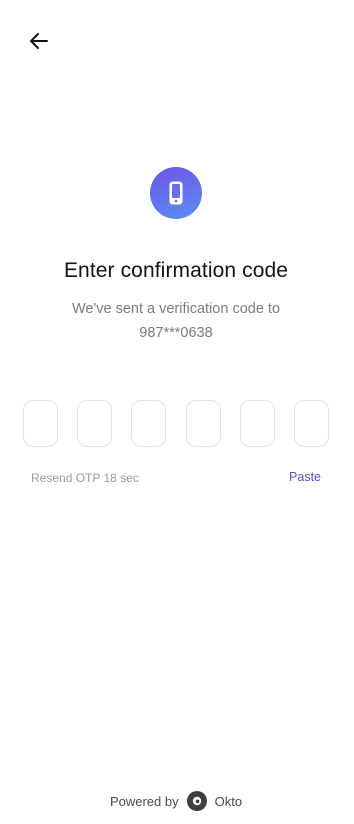 This screenshot has height=824, width=354. What do you see at coordinates (176, 424) in the screenshot?
I see `otp-input-group` at bounding box center [176, 424].